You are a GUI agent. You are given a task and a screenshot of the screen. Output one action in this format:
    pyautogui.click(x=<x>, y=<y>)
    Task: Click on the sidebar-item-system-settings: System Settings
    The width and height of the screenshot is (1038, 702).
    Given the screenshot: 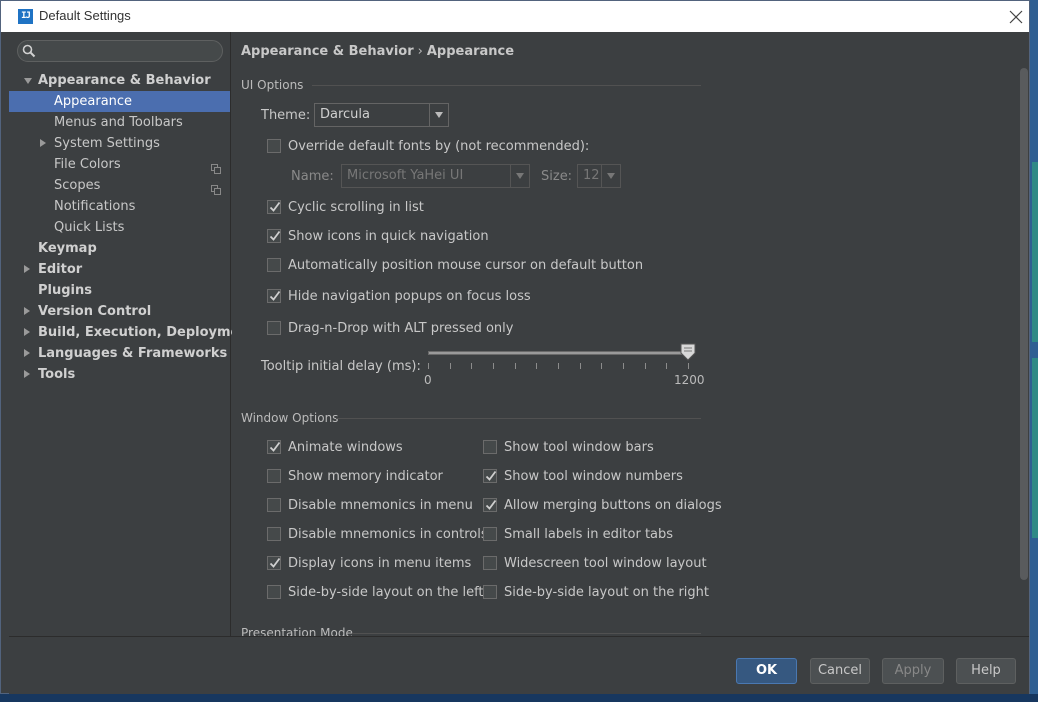 What is the action you would take?
    pyautogui.click(x=119, y=143)
    